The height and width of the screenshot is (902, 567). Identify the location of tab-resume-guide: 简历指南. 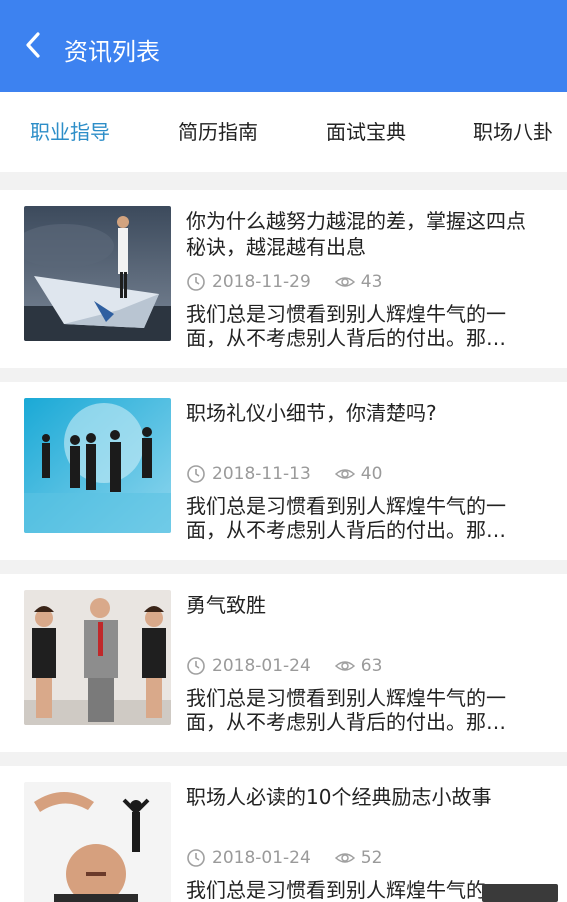
(218, 132).